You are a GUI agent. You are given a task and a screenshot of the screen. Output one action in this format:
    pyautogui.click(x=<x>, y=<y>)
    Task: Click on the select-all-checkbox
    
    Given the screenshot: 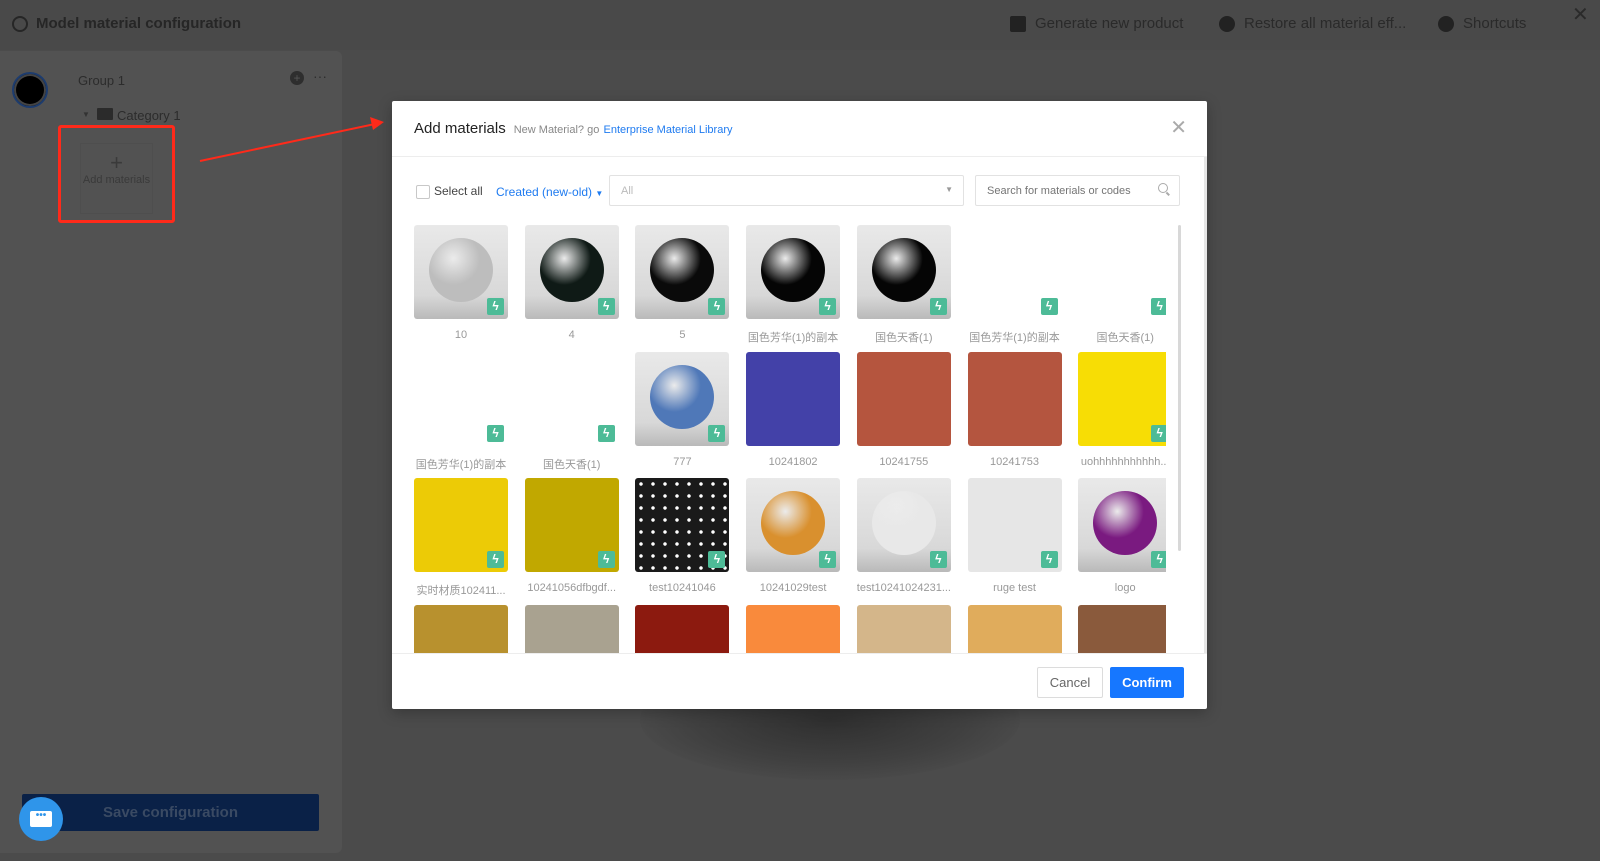 What is the action you would take?
    pyautogui.click(x=423, y=192)
    